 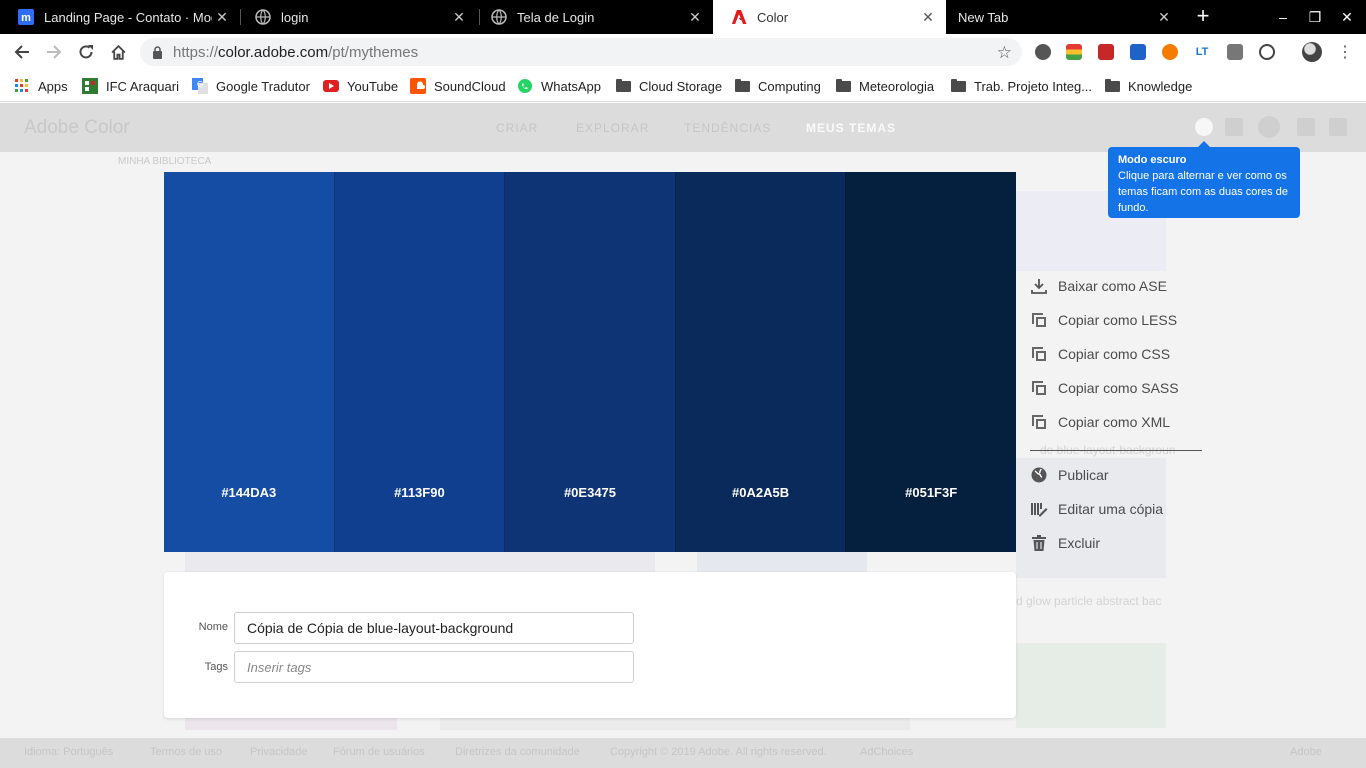 I want to click on tags-input, so click(x=434, y=667).